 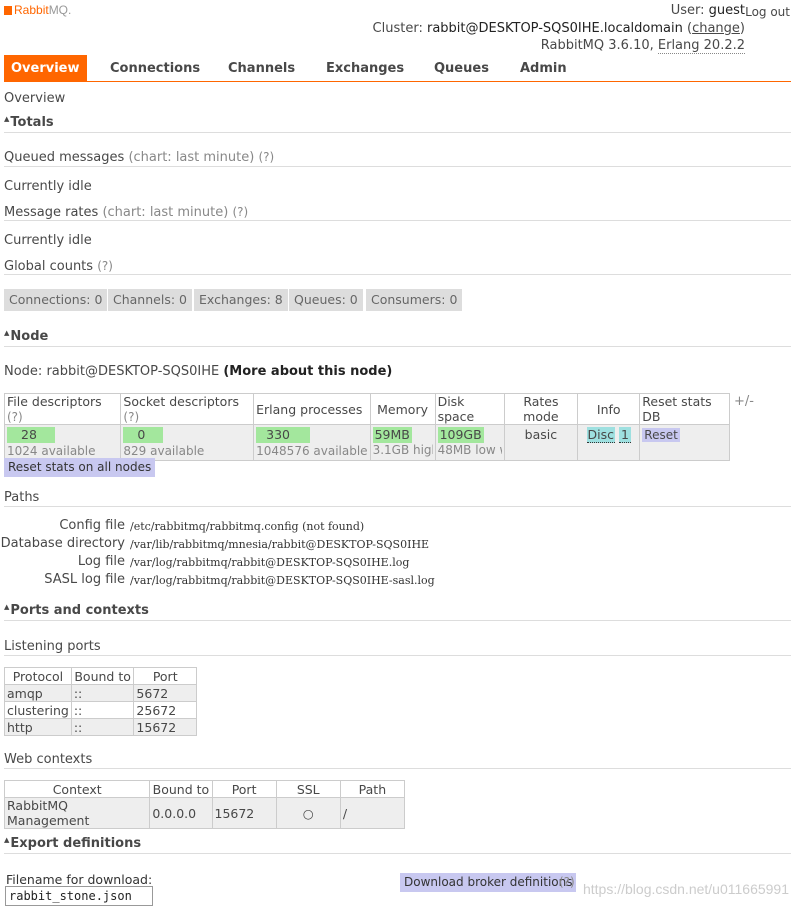 I want to click on reset-node-stats-button: Reset, so click(x=661, y=435).